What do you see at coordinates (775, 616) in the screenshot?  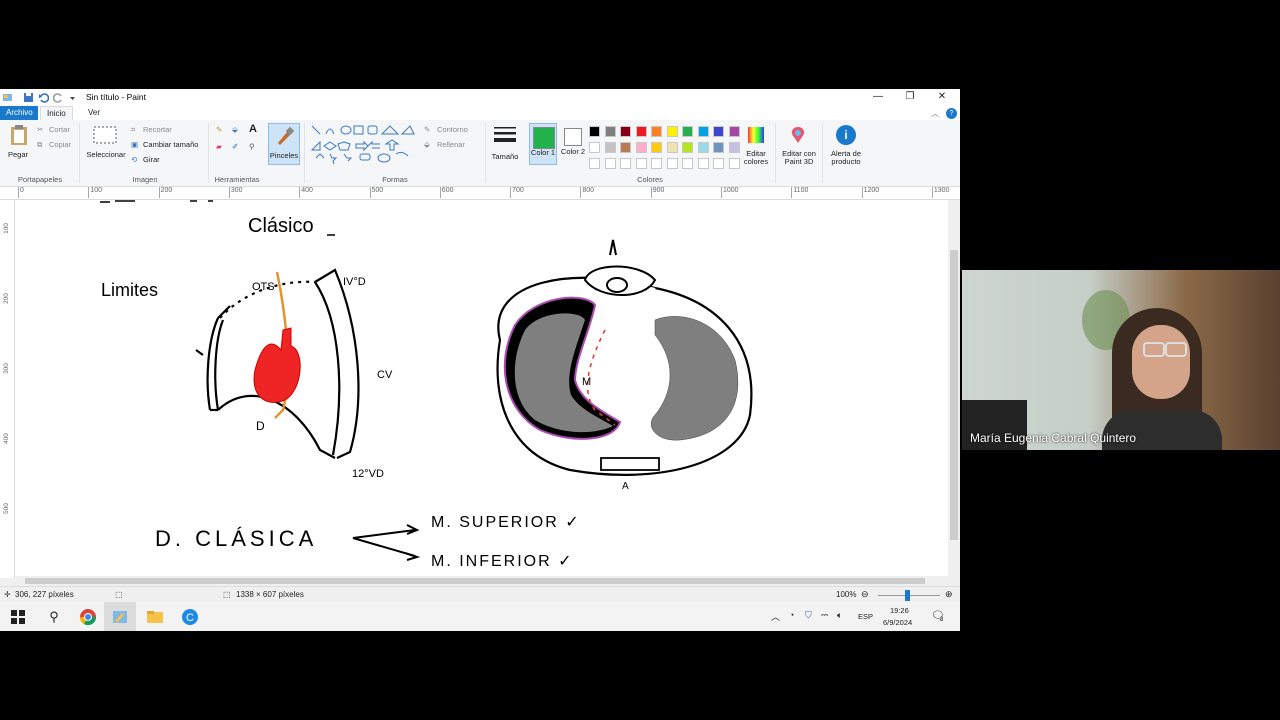 I see `show-hidden-icons: ︿` at bounding box center [775, 616].